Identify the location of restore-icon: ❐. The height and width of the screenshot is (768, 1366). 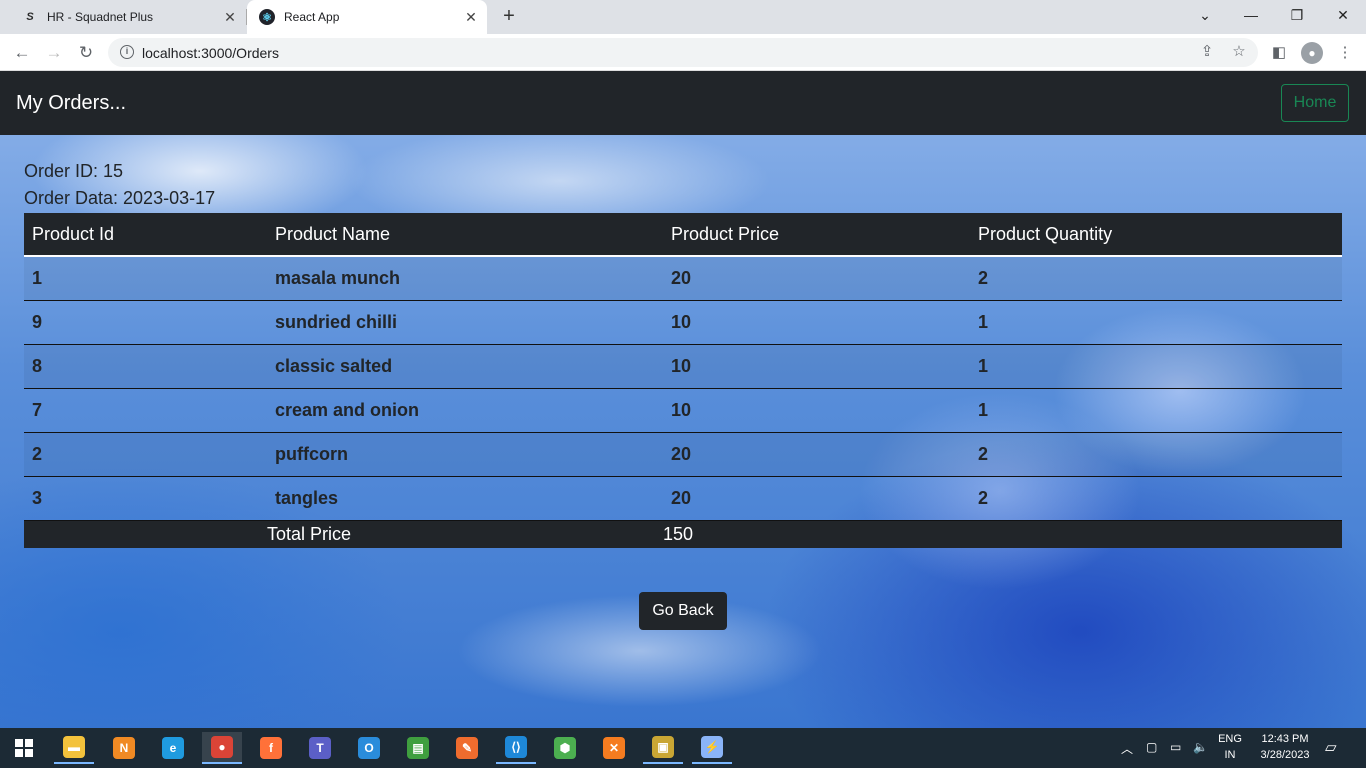
(1297, 15).